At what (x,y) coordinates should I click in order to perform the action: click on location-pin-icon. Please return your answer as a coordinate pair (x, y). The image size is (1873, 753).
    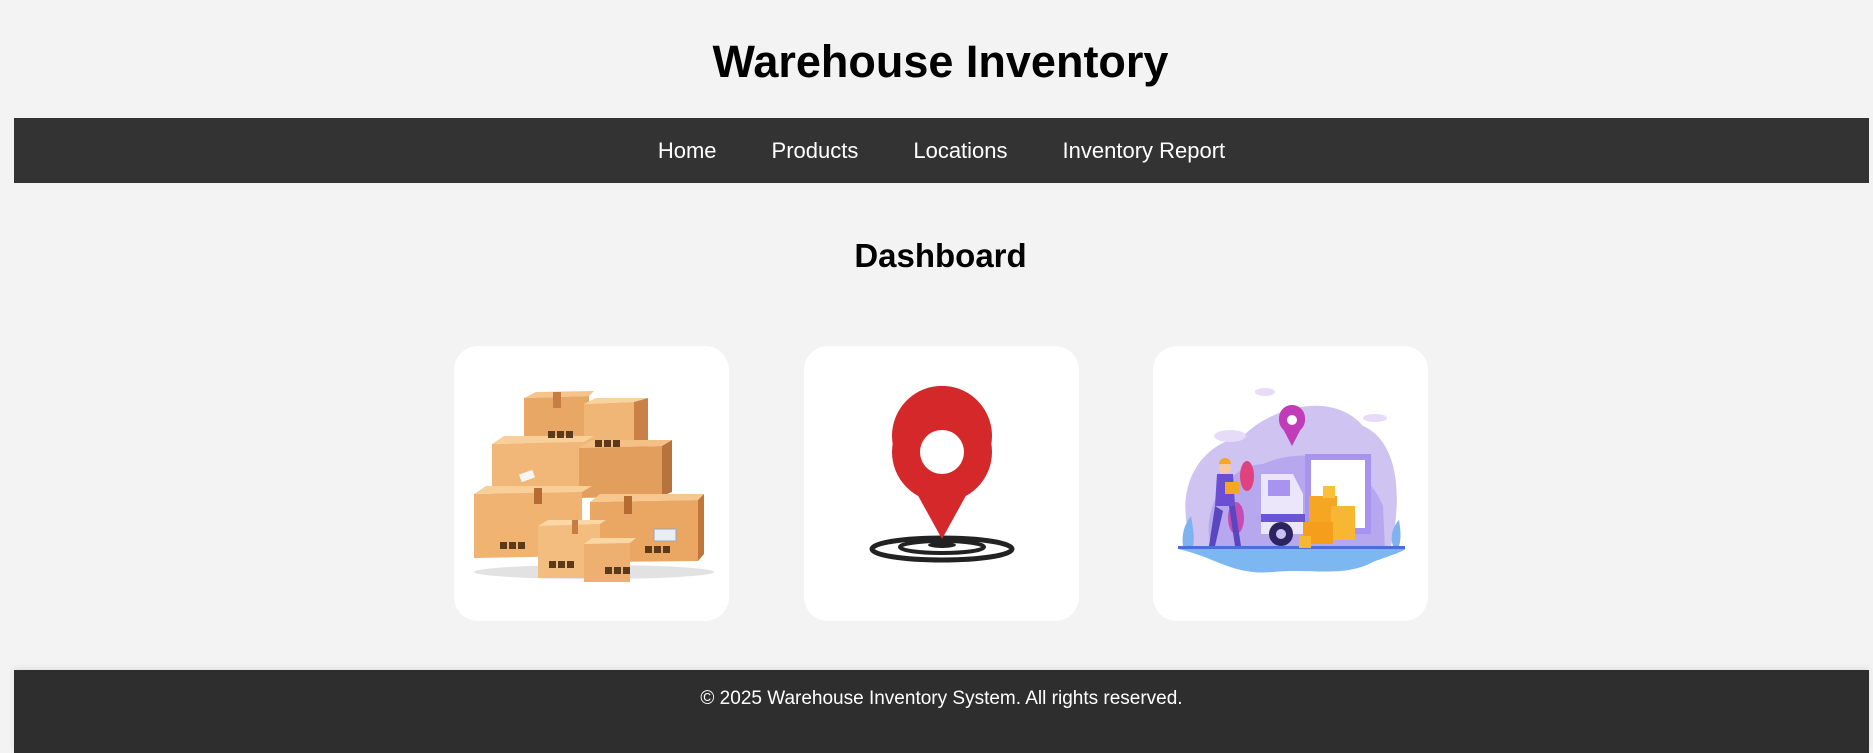
    Looking at the image, I should click on (942, 474).